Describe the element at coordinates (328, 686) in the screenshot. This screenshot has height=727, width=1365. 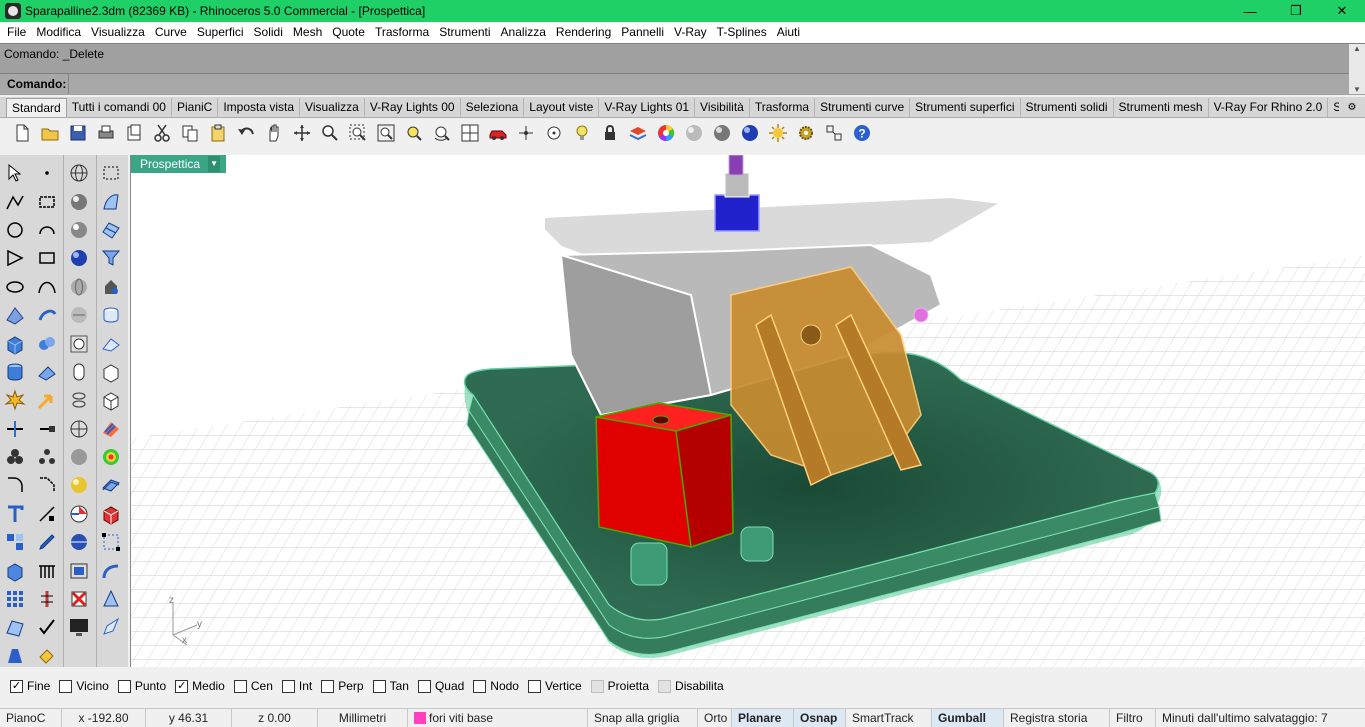
I see `checkbox-perp` at that location.